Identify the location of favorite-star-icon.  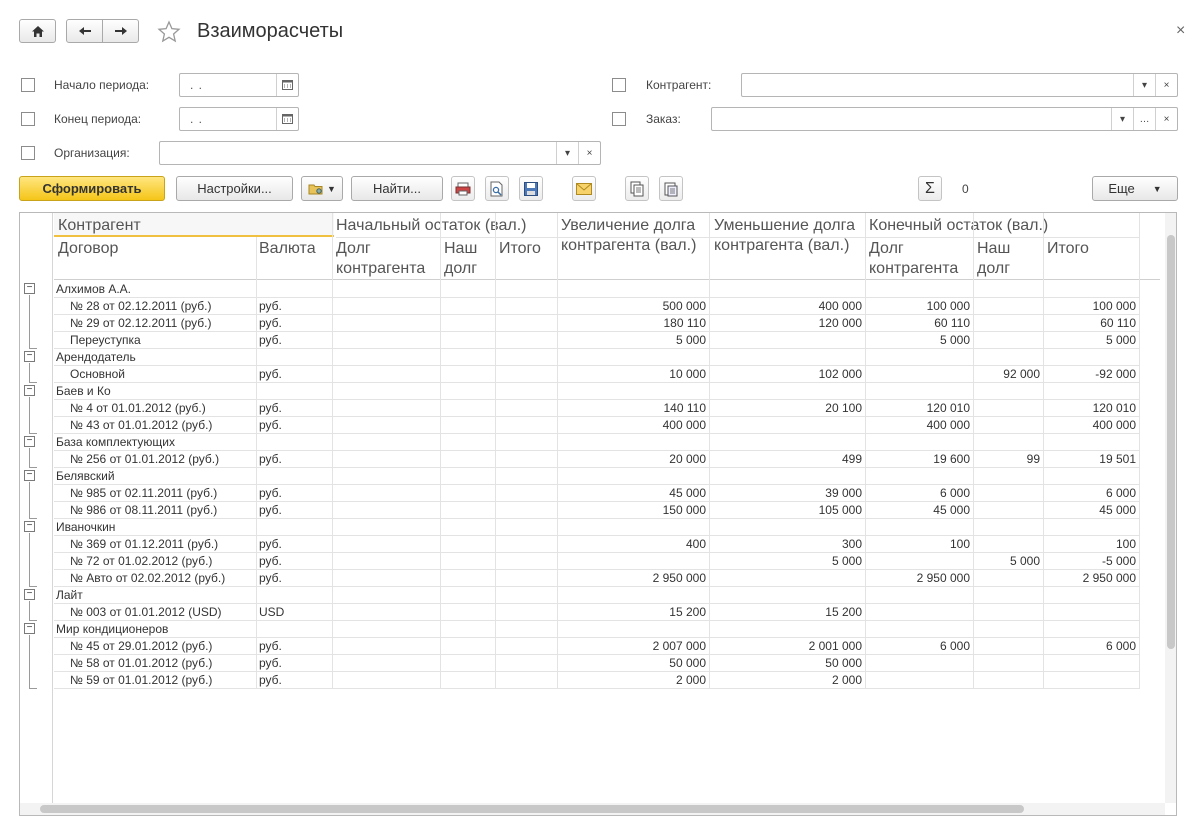
(169, 33).